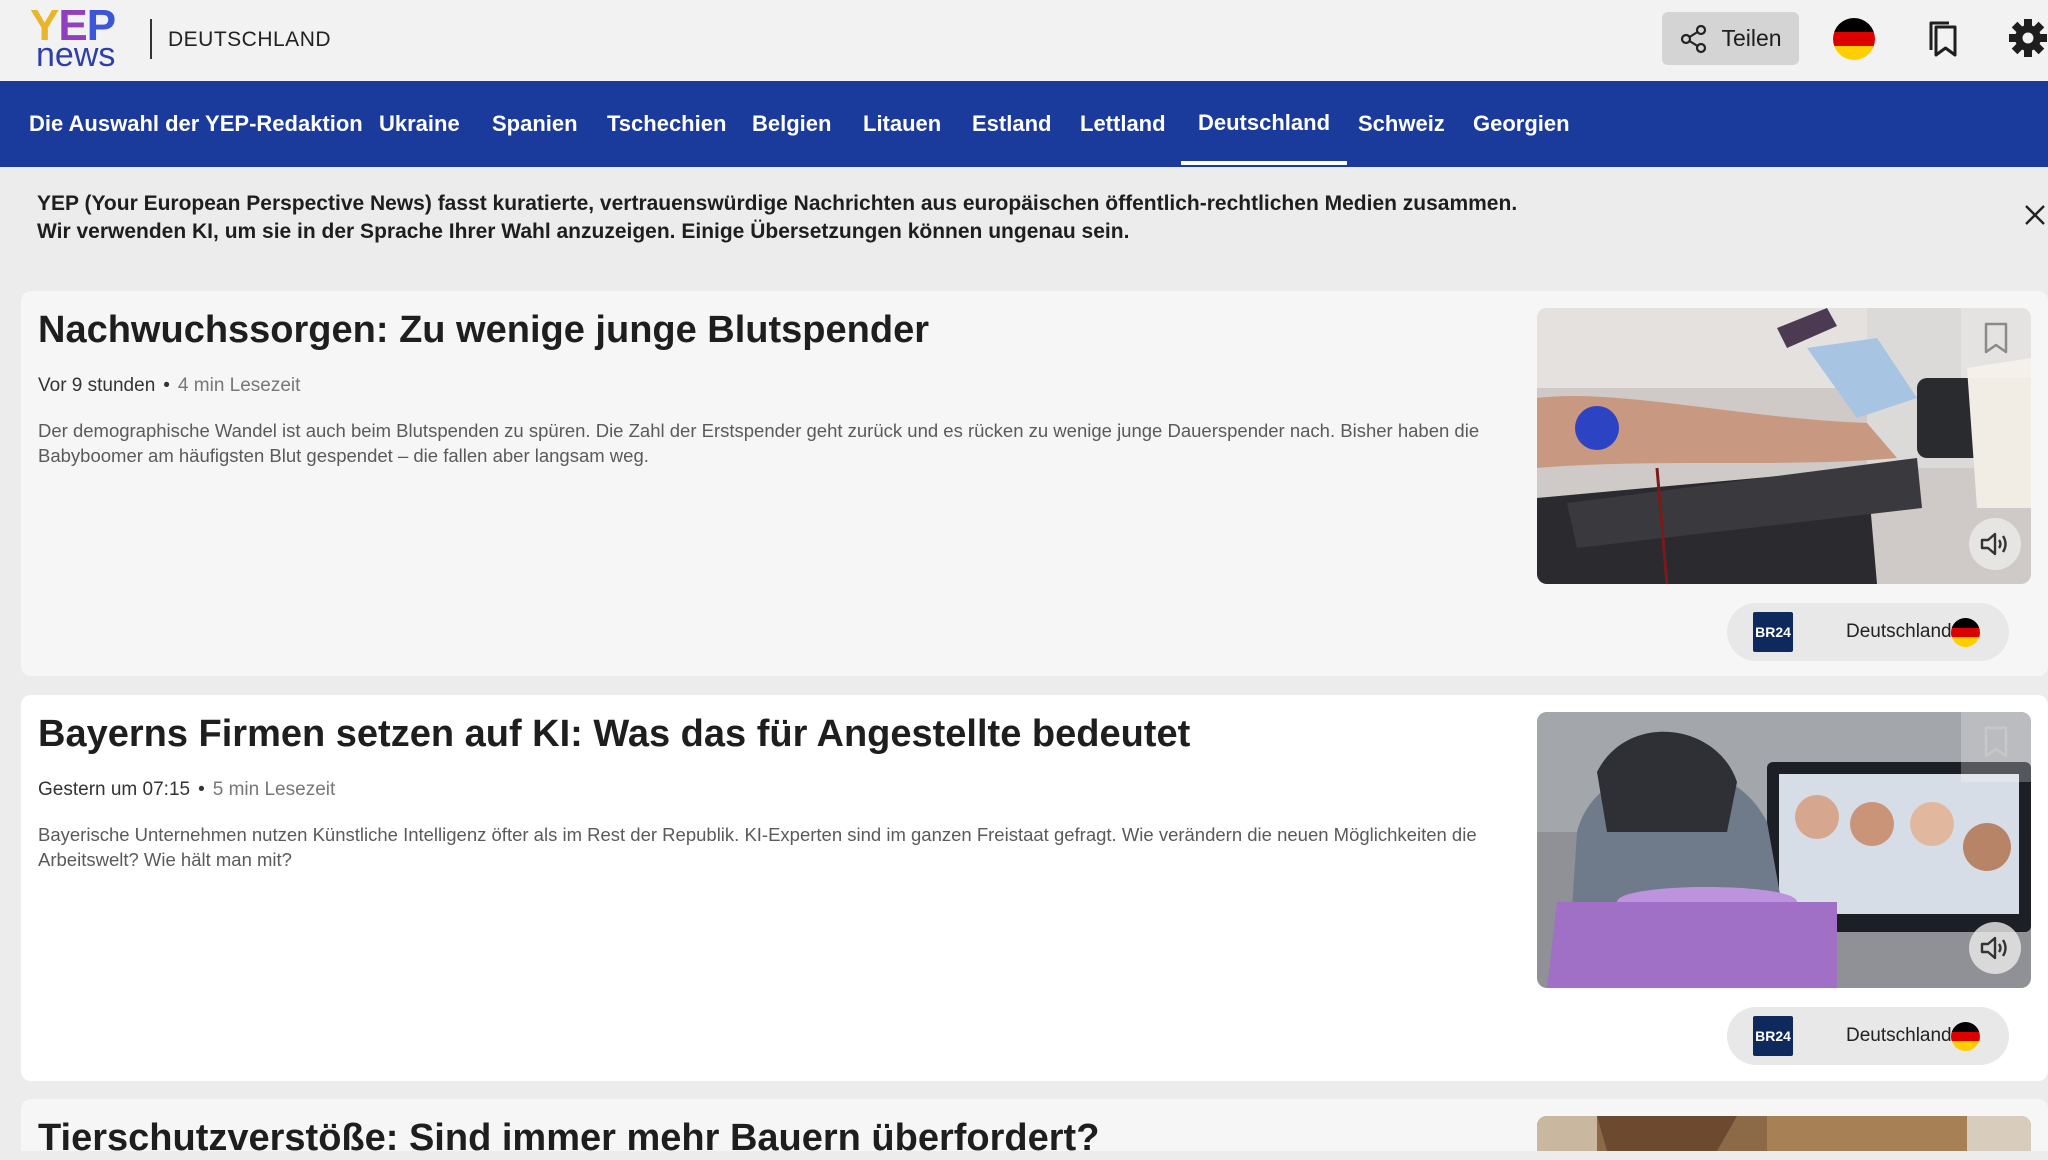  I want to click on nav-item-georgien: Georgien, so click(1521, 124).